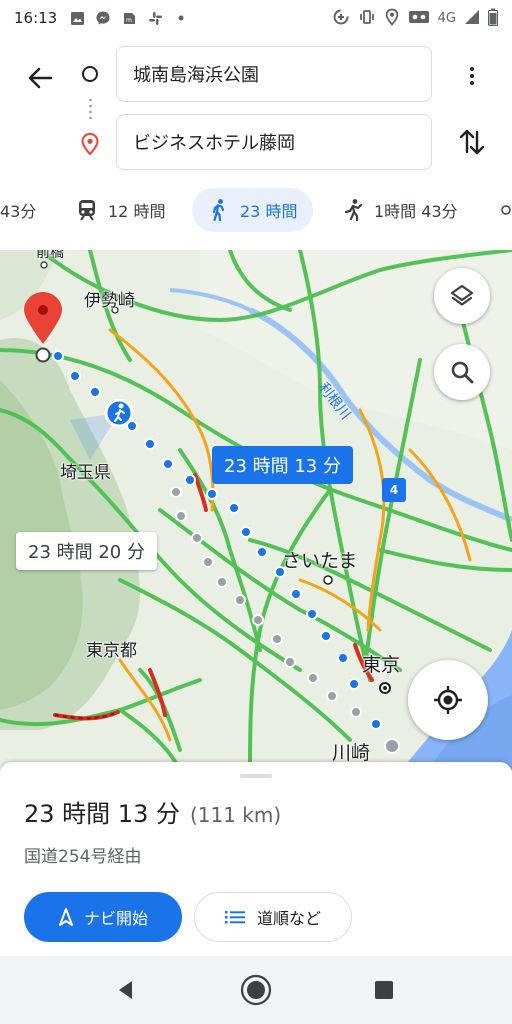 Image resolution: width=512 pixels, height=1024 pixels. What do you see at coordinates (234, 917) in the screenshot?
I see `list-icon` at bounding box center [234, 917].